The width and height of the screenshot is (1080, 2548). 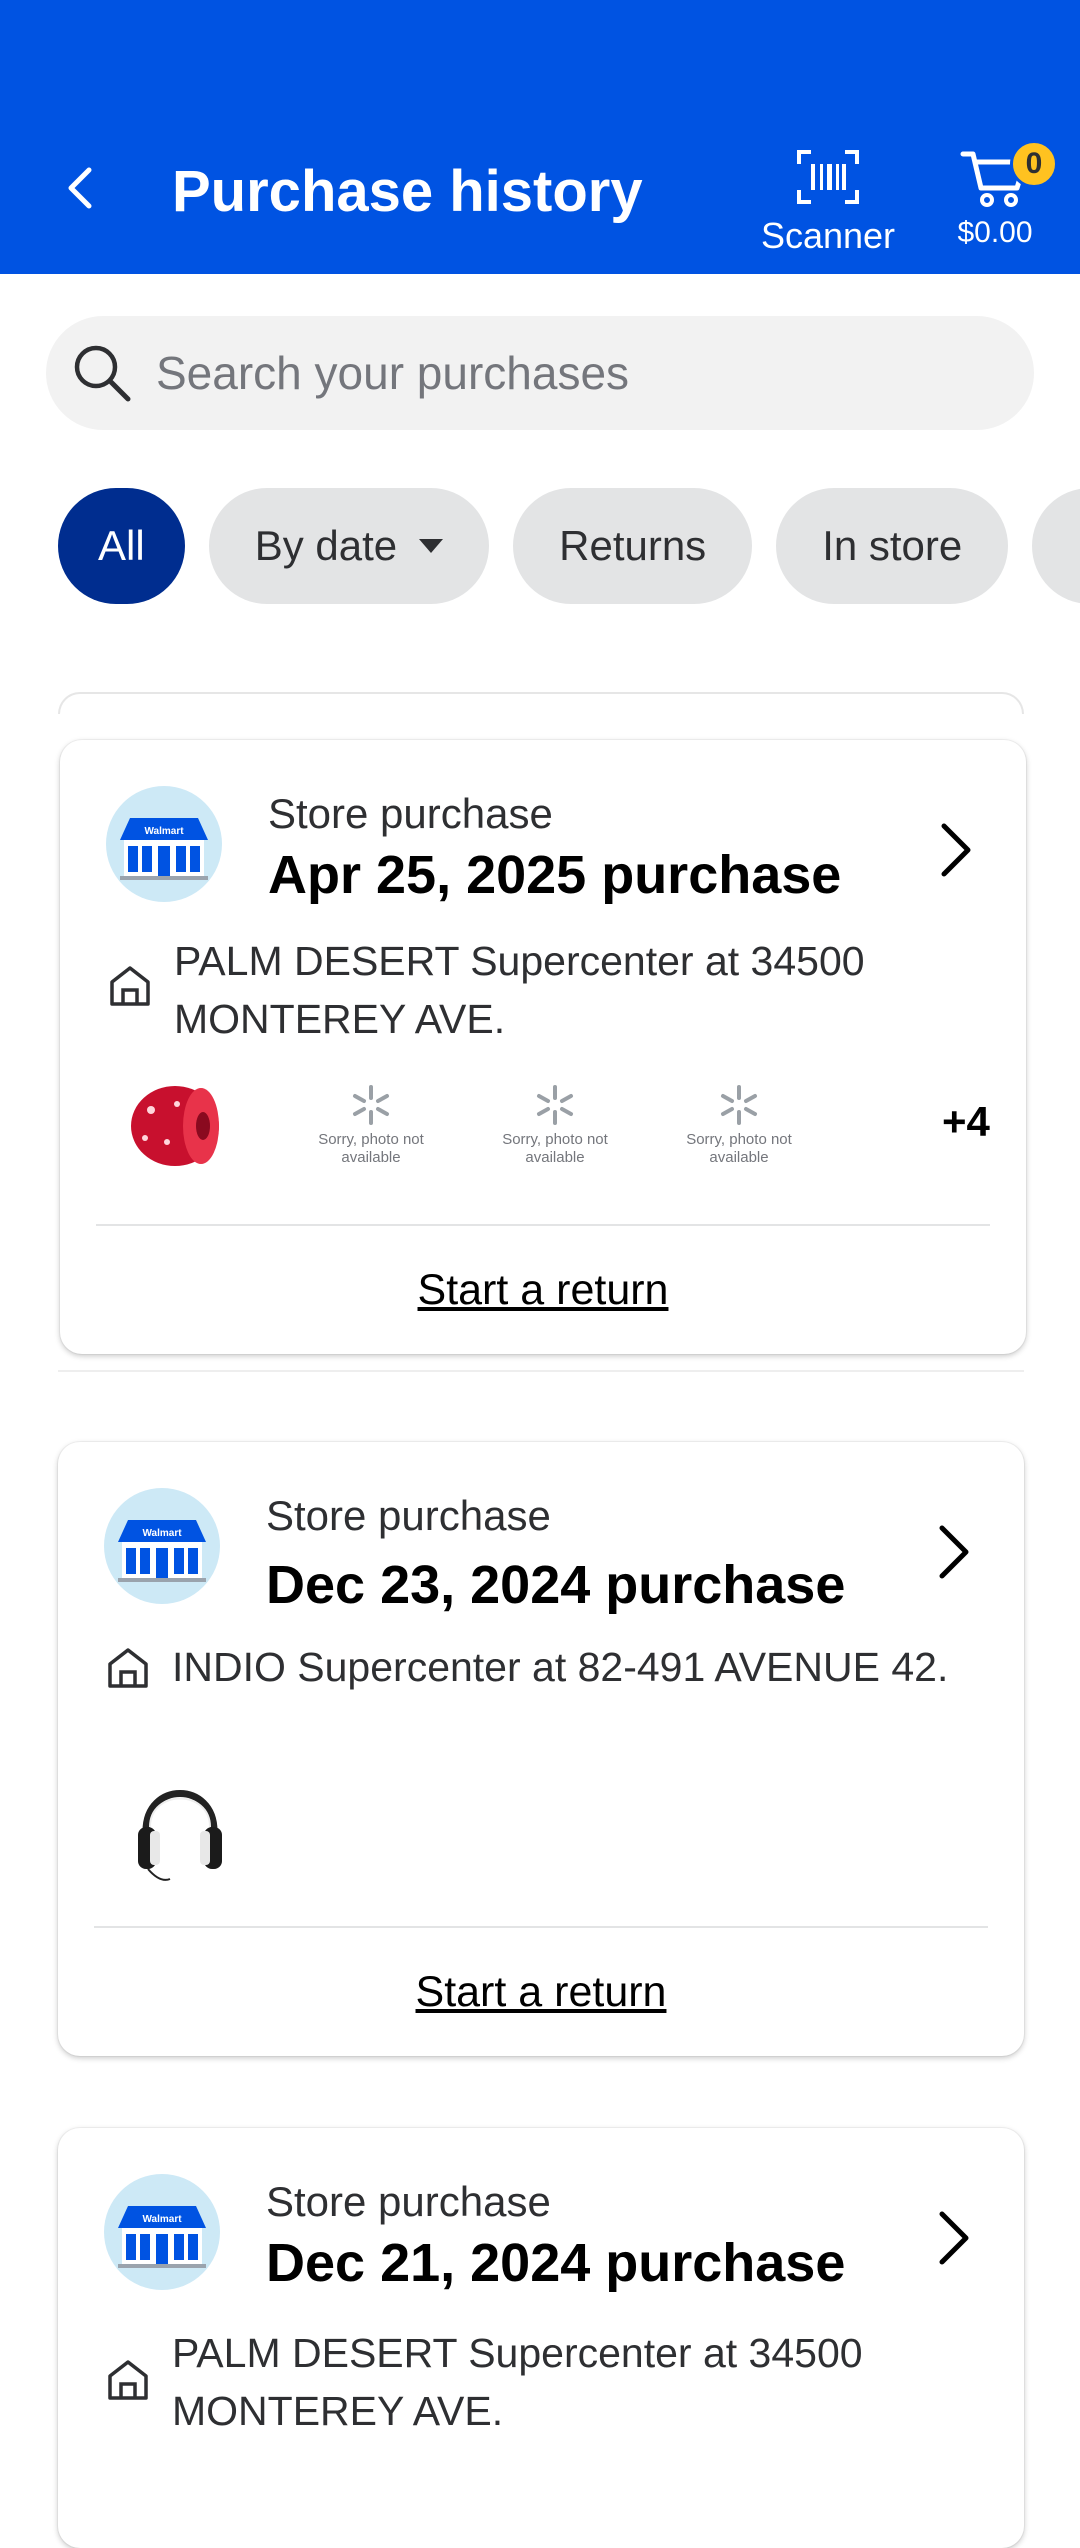 I want to click on search-bar, so click(x=540, y=373).